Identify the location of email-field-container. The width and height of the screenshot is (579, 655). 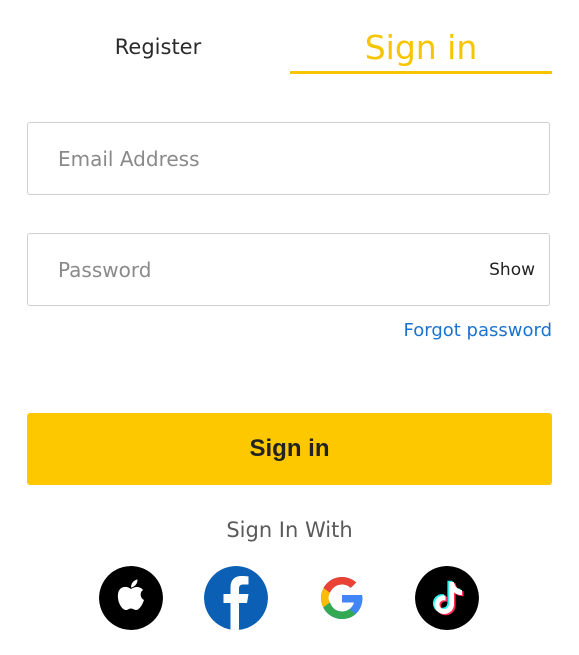
(288, 158).